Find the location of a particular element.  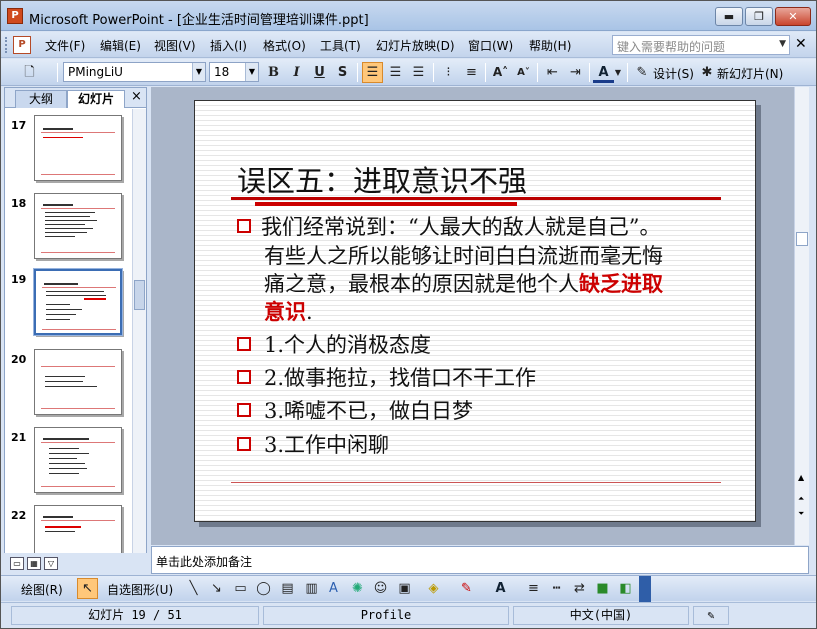

bullet-item: 1.个人的消极态度 is located at coordinates (347, 345).